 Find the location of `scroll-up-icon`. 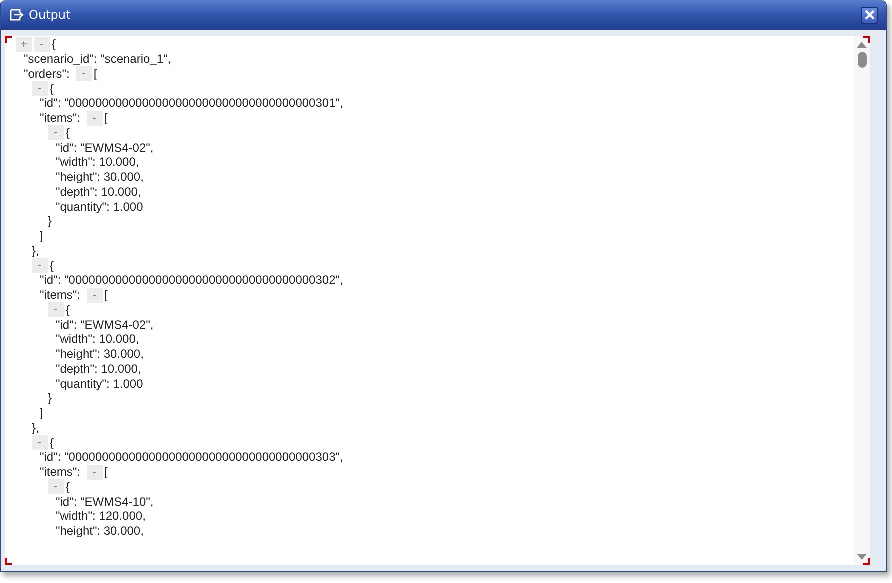

scroll-up-icon is located at coordinates (862, 45).